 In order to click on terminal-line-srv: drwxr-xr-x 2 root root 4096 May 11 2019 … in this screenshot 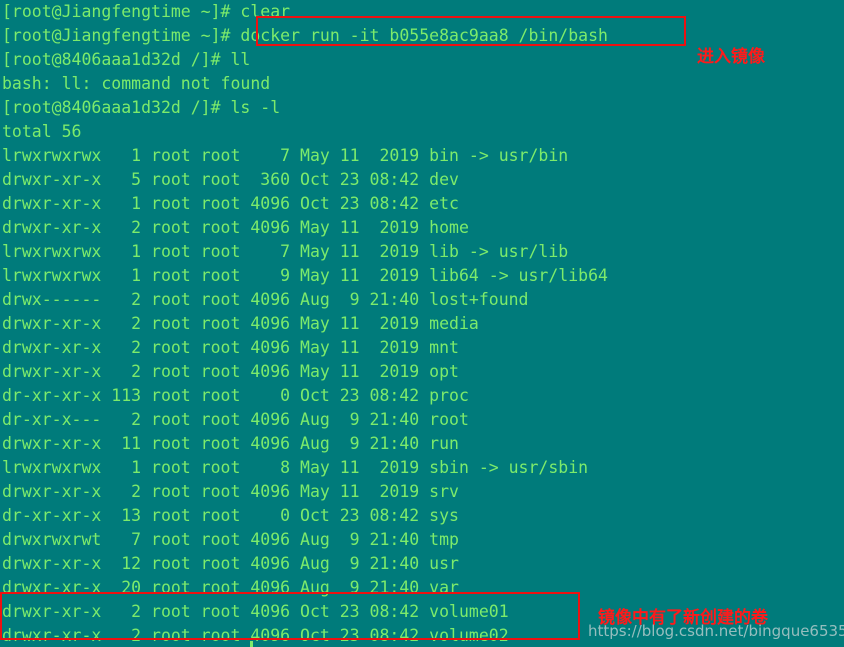, I will do `click(230, 491)`.